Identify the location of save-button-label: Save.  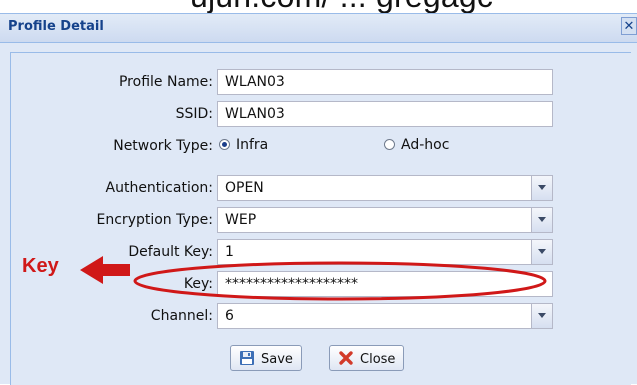
(277, 359).